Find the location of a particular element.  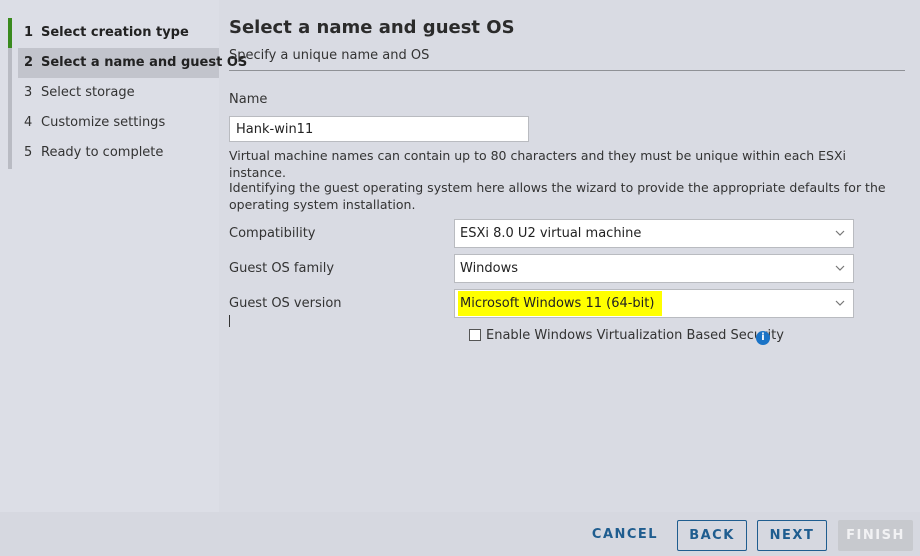

step-label: Select creation type is located at coordinates (115, 32).